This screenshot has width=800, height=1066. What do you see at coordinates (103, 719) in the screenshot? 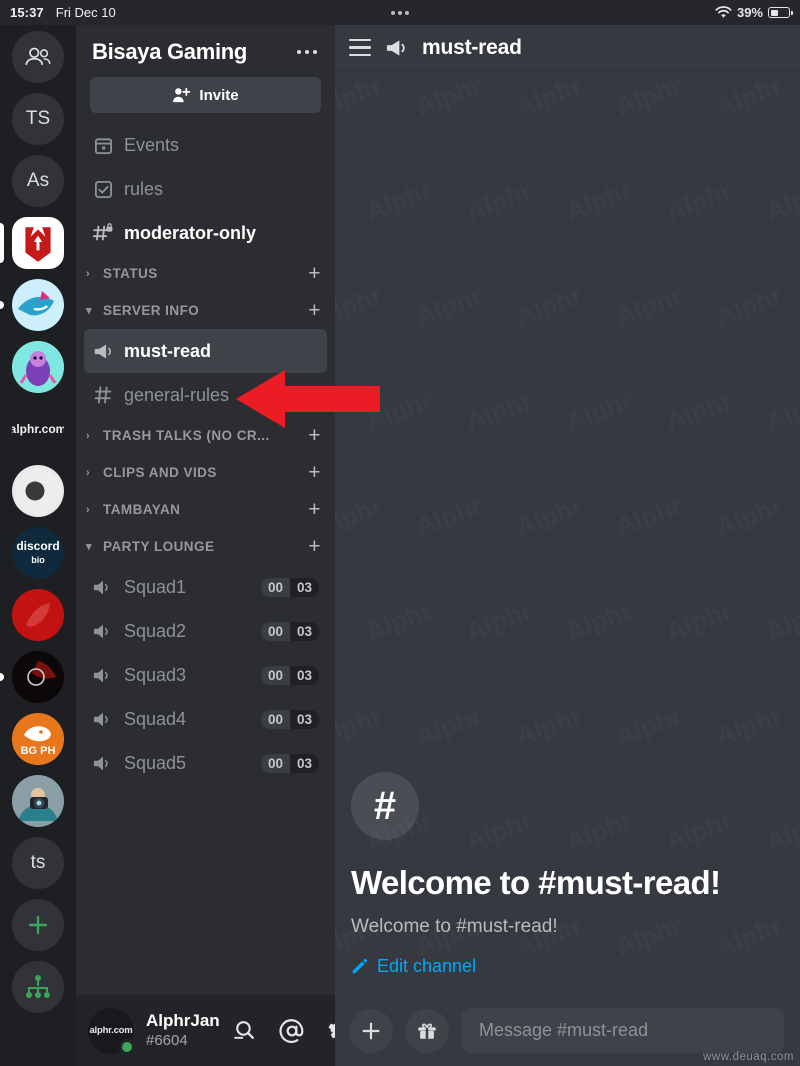
I see `speaker-icon` at bounding box center [103, 719].